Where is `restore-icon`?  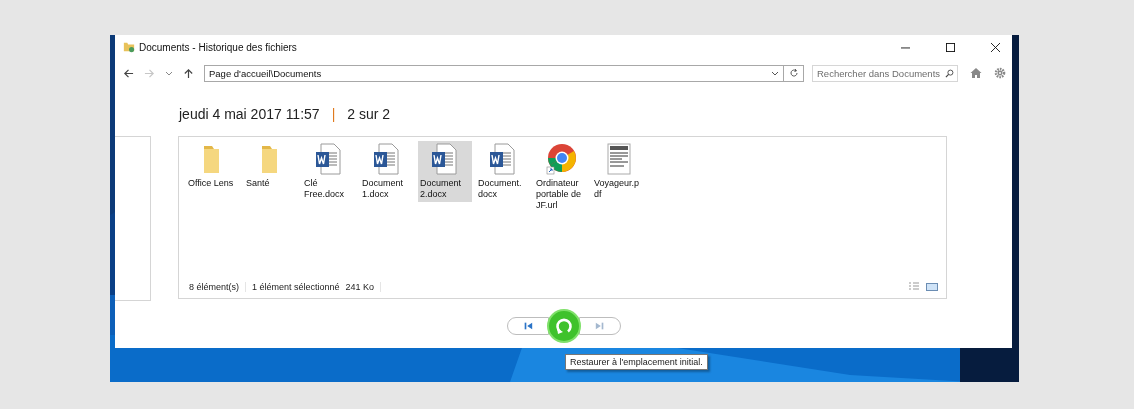 restore-icon is located at coordinates (563, 326).